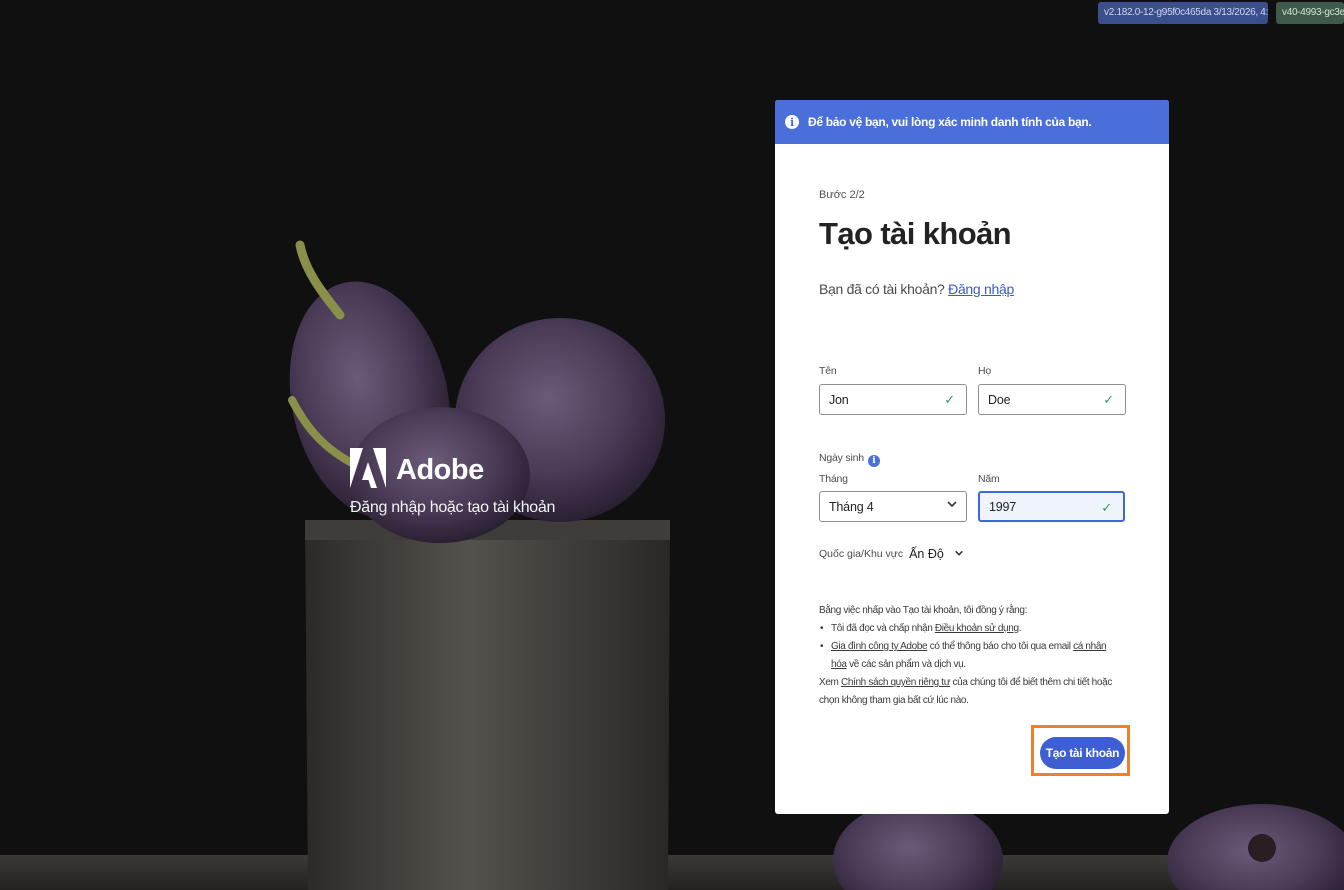  What do you see at coordinates (1020, 628) in the screenshot?
I see `legal-text: .` at bounding box center [1020, 628].